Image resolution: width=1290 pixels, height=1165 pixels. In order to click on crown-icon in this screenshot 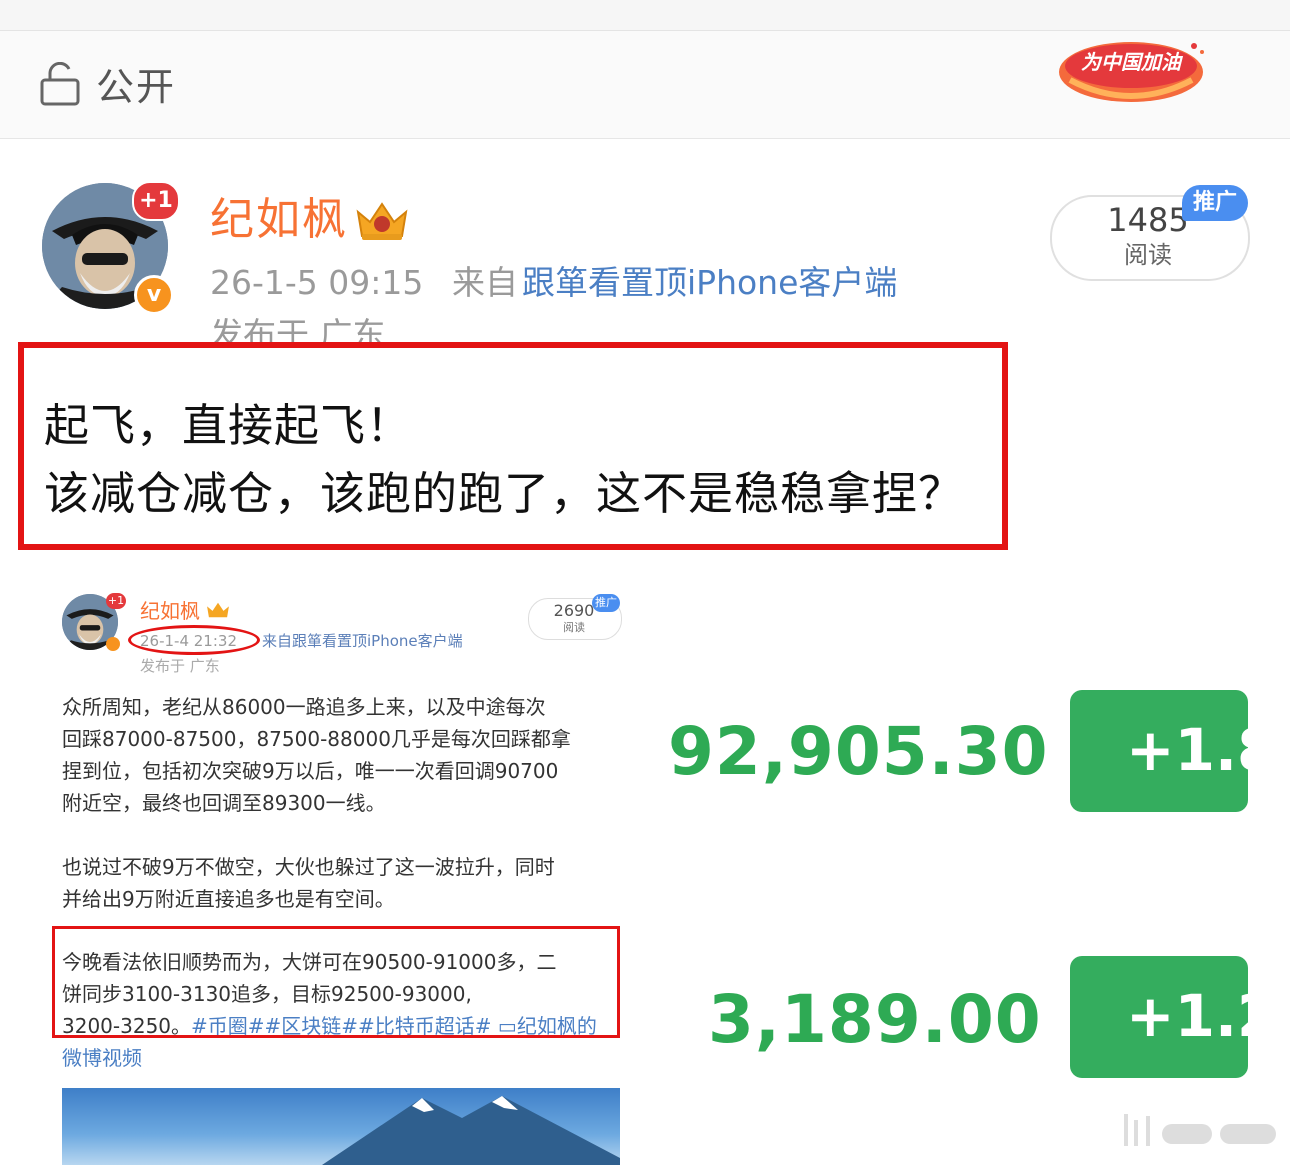, I will do `click(382, 221)`.